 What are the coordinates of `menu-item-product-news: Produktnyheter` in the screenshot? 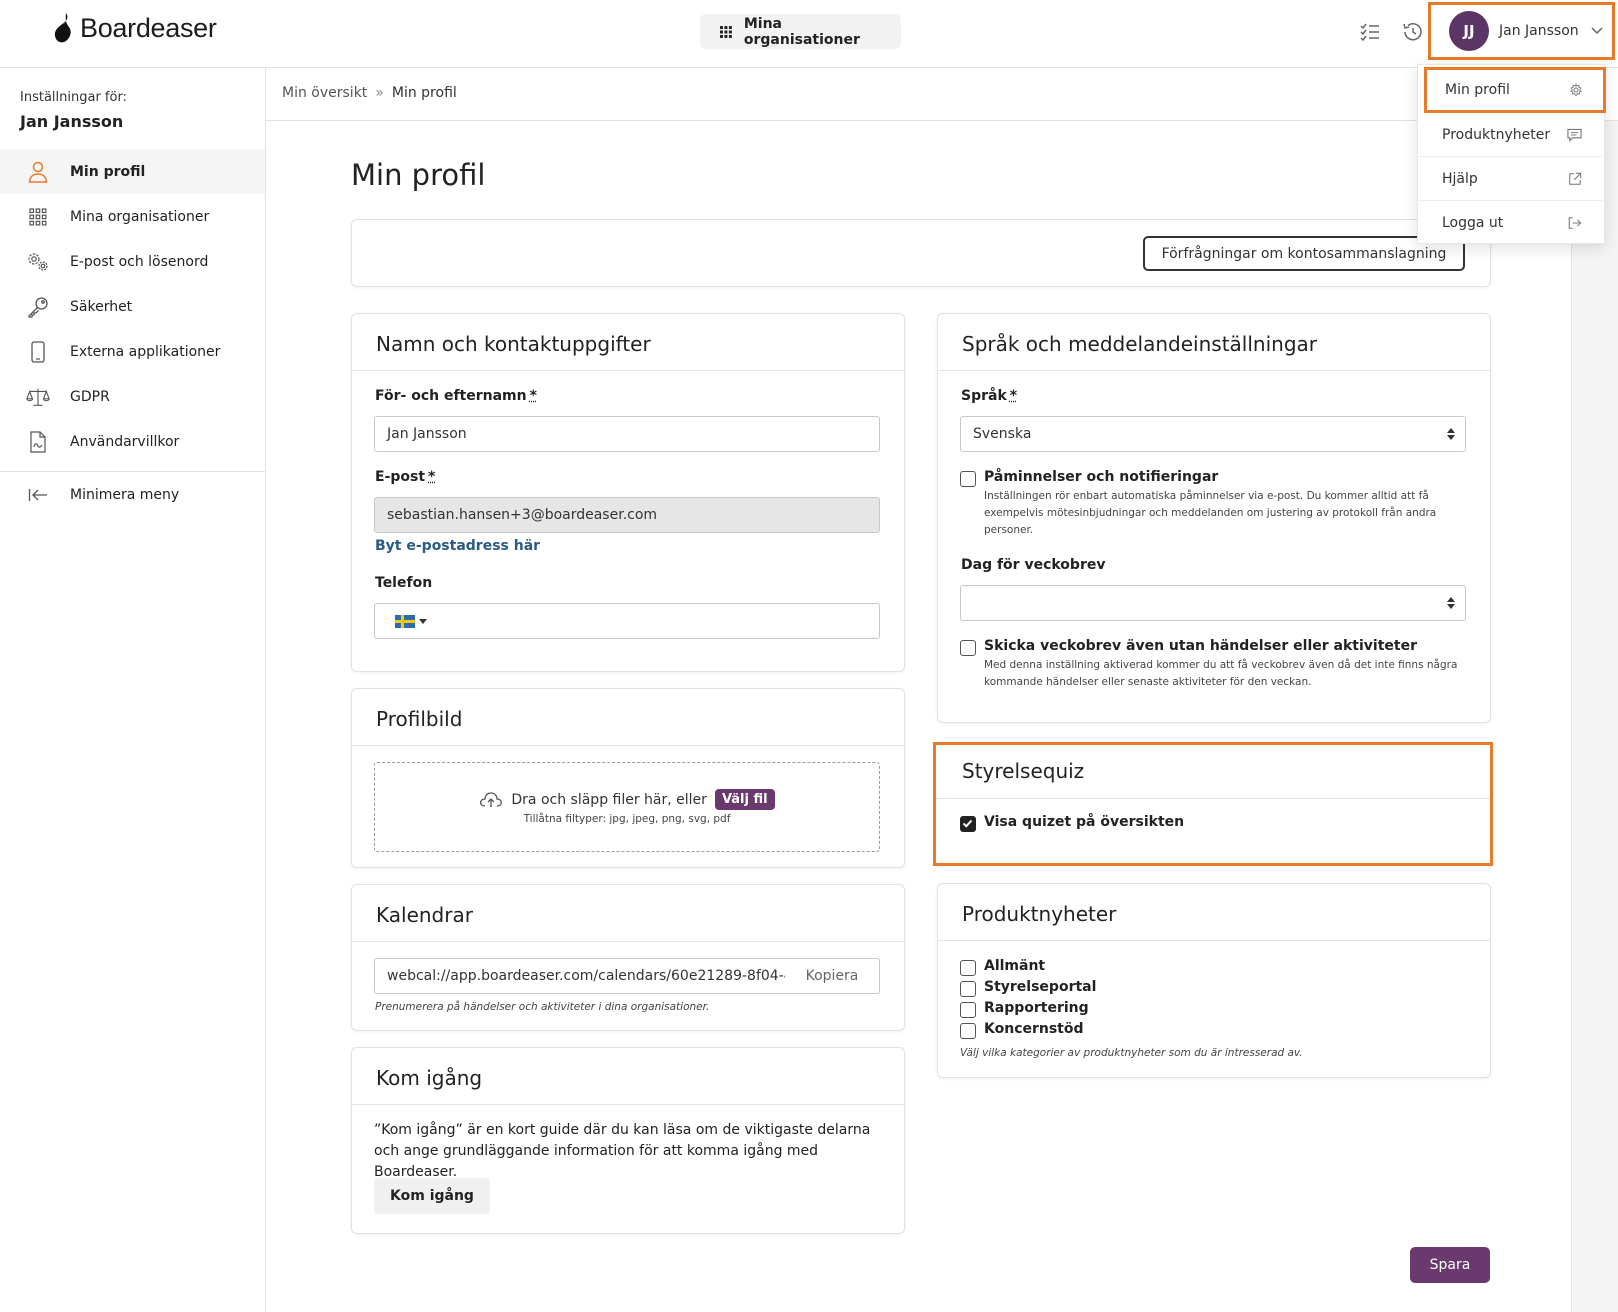 It's located at (1512, 135).